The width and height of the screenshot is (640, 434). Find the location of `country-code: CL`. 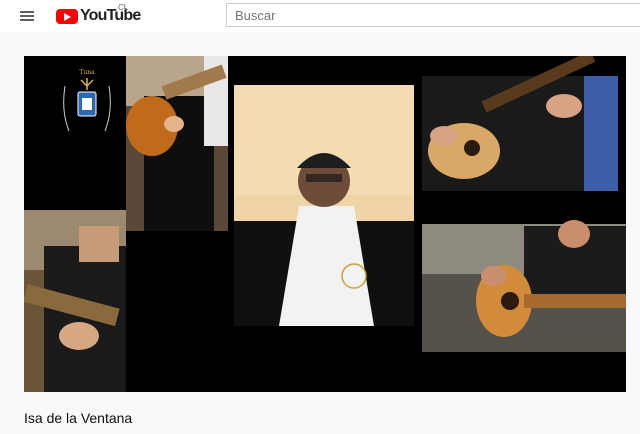

country-code: CL is located at coordinates (123, 7).